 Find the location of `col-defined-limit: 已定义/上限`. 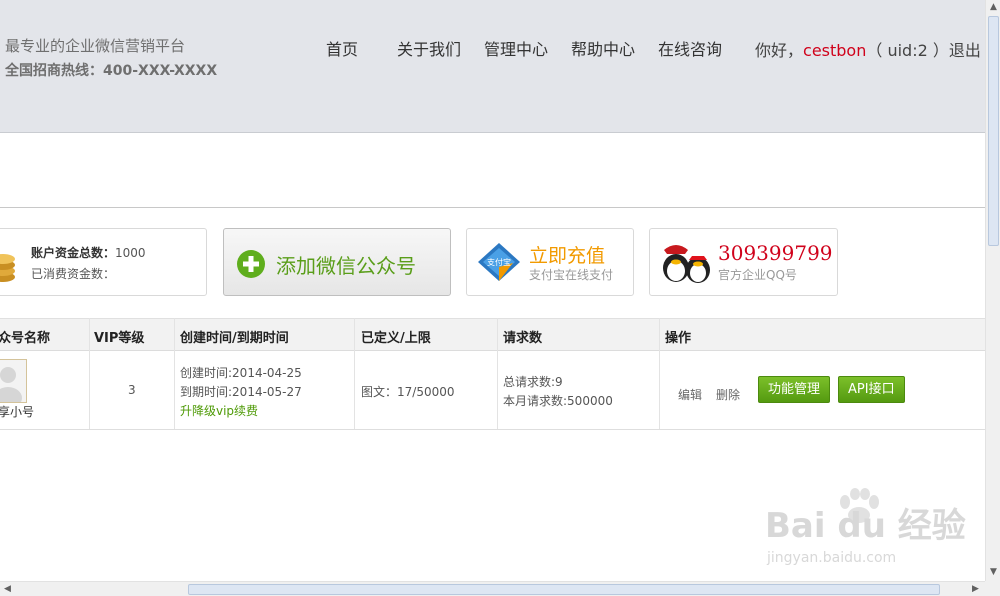

col-defined-limit: 已定义/上限 is located at coordinates (396, 338).